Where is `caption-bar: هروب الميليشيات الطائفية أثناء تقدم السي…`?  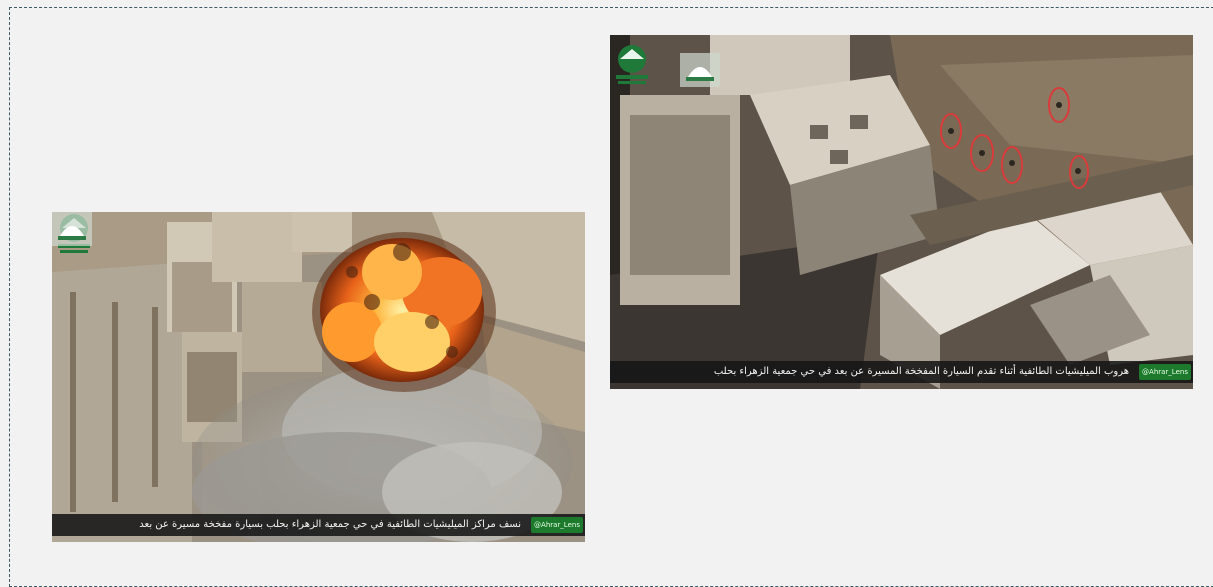 caption-bar: هروب الميليشيات الطائفية أثناء تقدم السي… is located at coordinates (901, 372).